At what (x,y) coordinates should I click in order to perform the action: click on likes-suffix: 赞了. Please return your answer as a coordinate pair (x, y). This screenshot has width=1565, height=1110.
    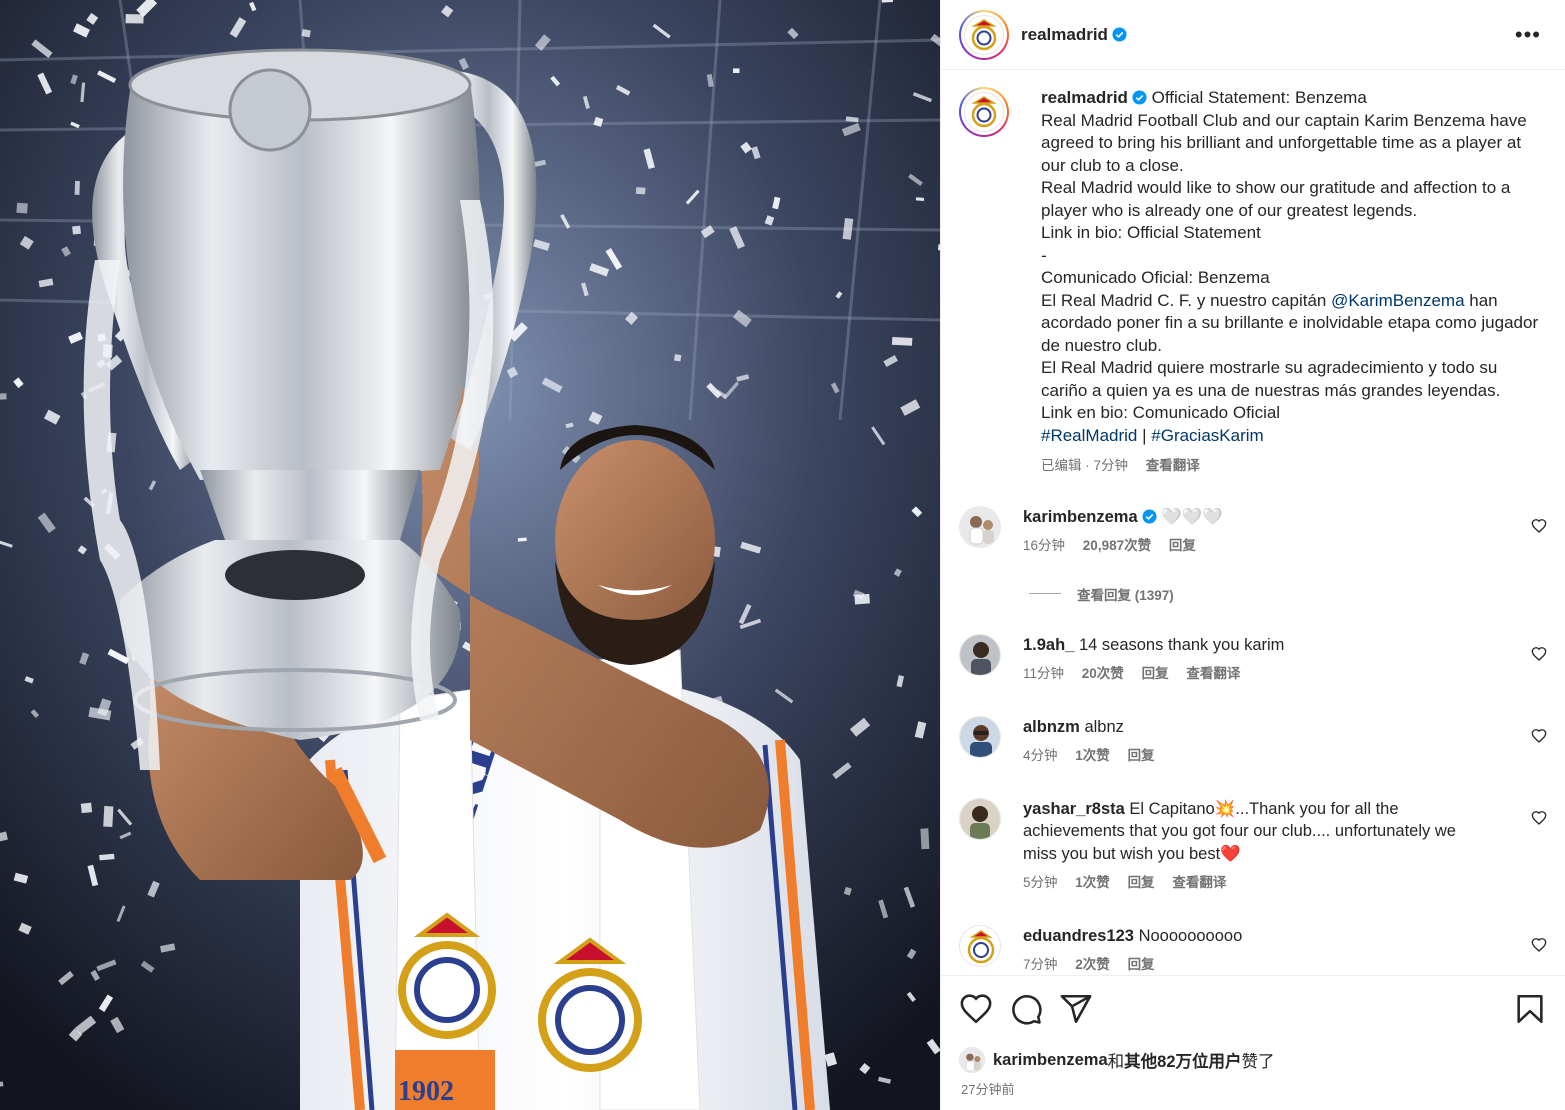
    Looking at the image, I should click on (1258, 1062).